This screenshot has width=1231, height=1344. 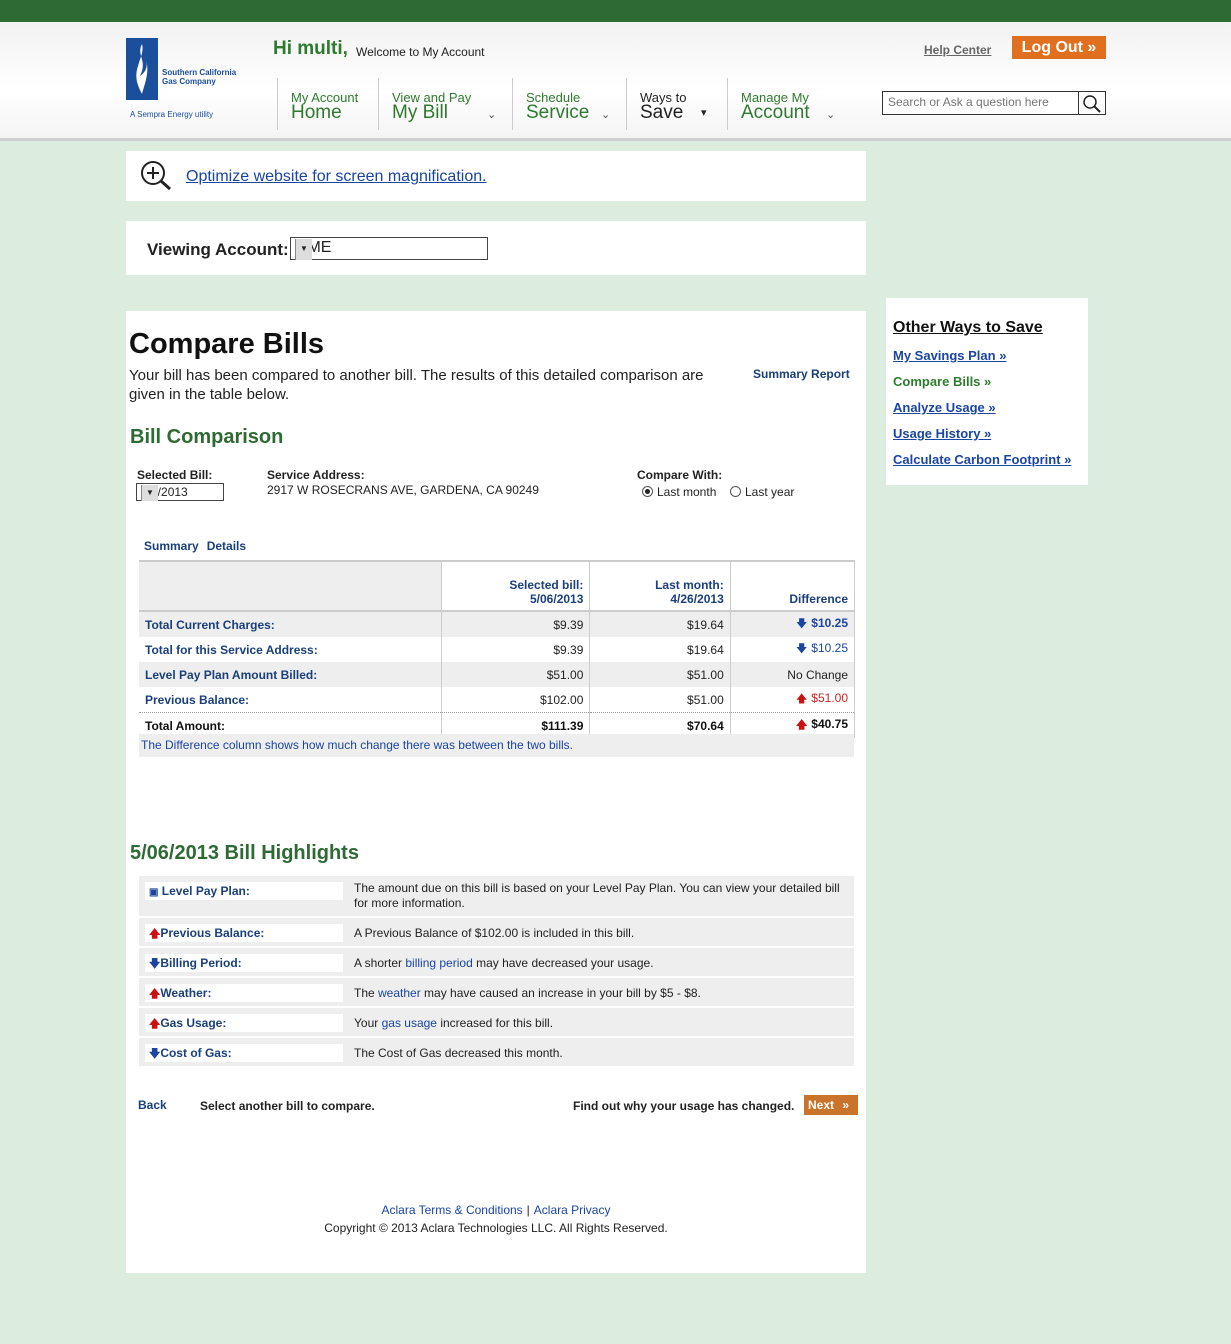 I want to click on highlight-label-text: Billing Period:, so click(x=201, y=963).